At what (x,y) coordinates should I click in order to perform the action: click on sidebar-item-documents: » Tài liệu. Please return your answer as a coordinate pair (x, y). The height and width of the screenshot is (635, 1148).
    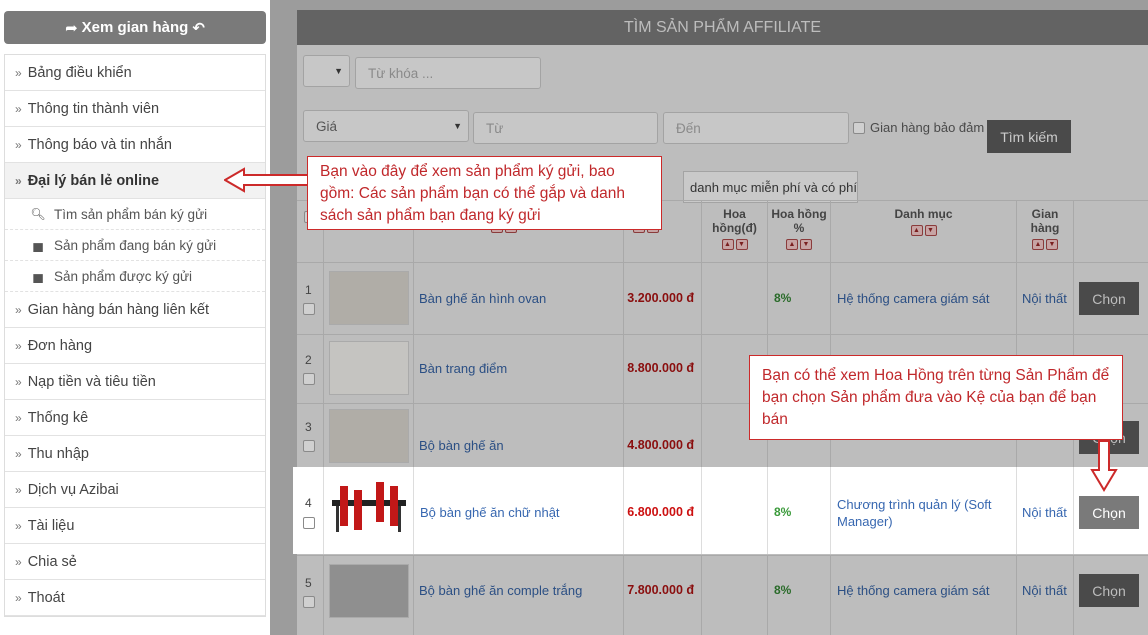
    Looking at the image, I should click on (135, 526).